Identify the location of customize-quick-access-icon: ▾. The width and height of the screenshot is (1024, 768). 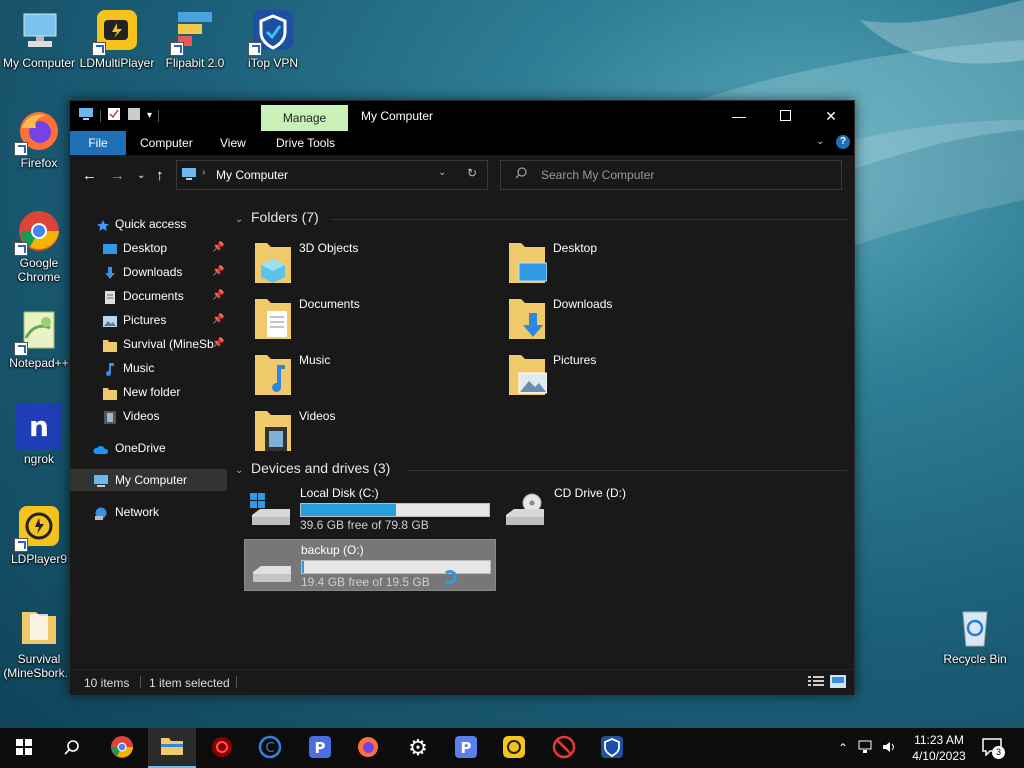
(149, 115).